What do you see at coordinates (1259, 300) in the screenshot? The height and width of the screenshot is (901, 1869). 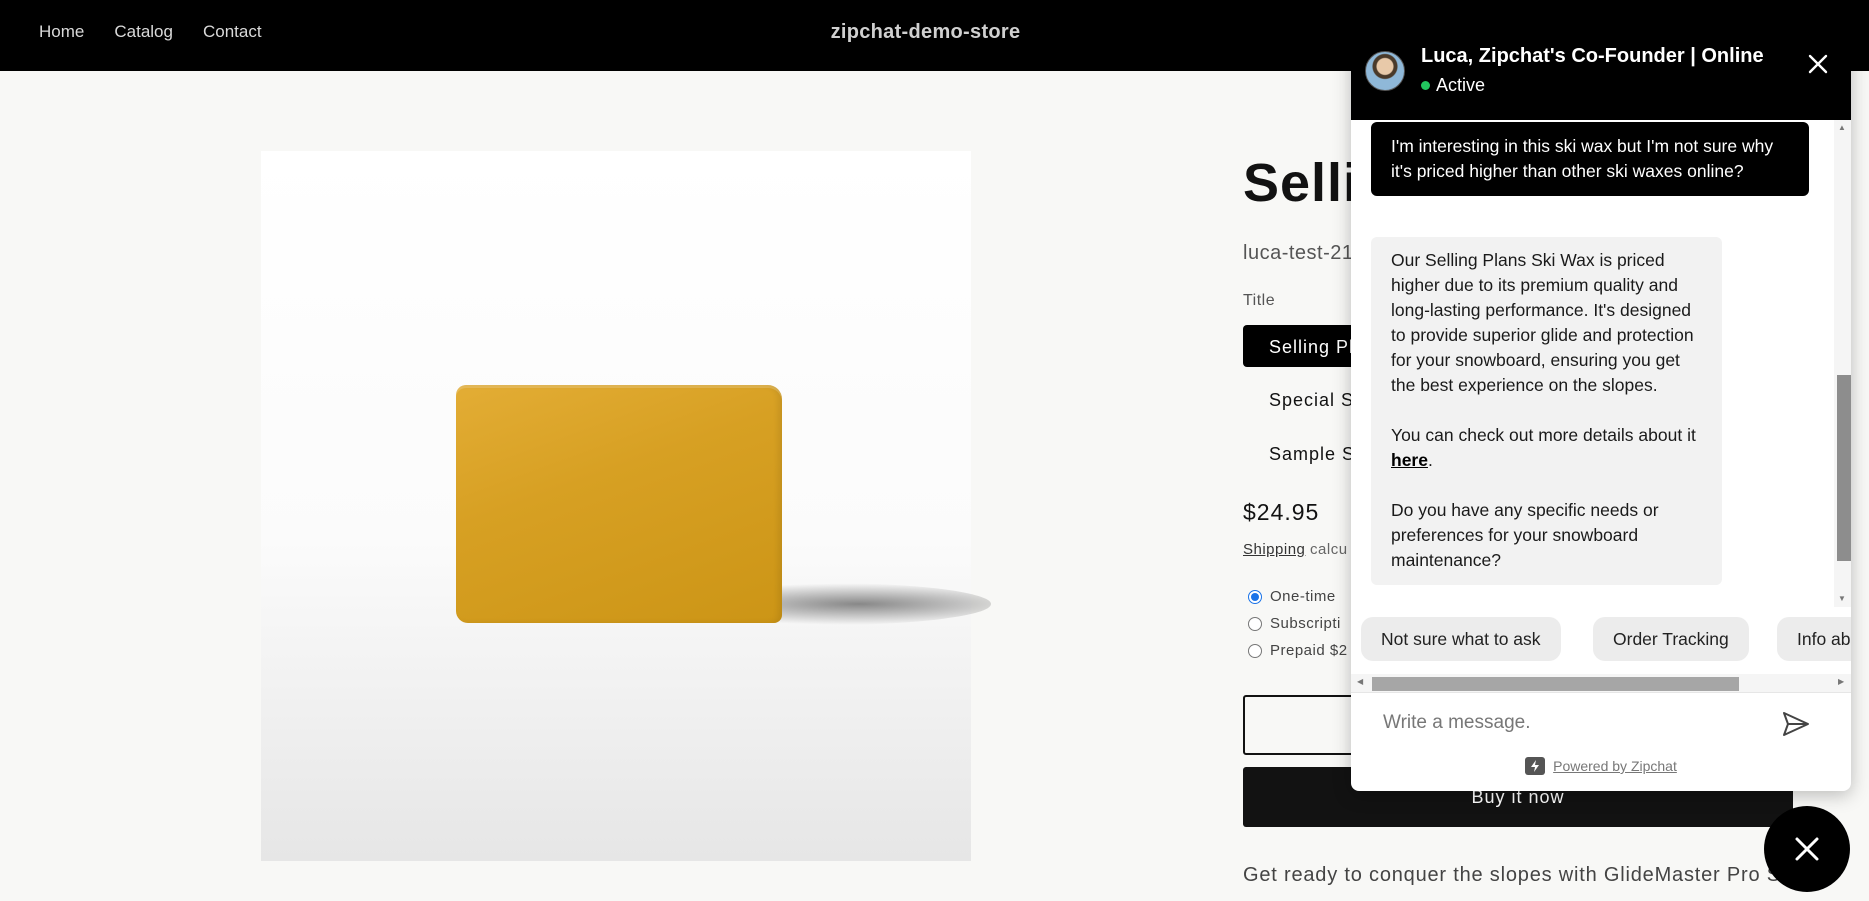 I see `option-label: Title` at bounding box center [1259, 300].